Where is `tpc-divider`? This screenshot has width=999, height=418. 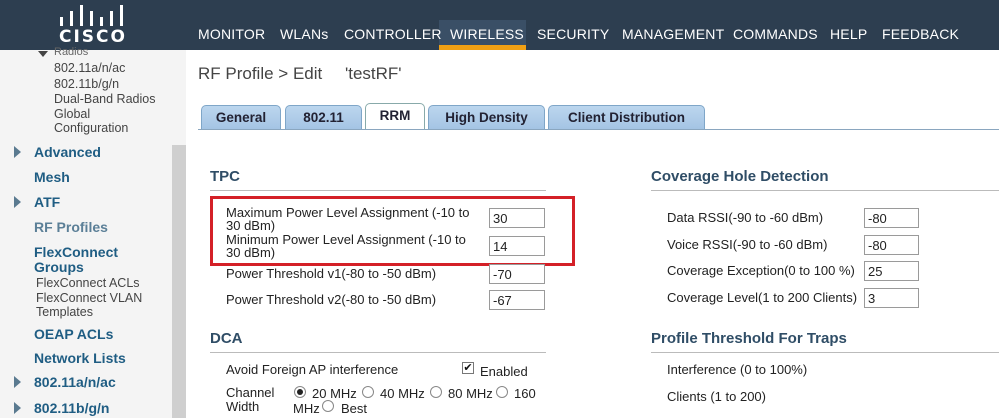 tpc-divider is located at coordinates (378, 190).